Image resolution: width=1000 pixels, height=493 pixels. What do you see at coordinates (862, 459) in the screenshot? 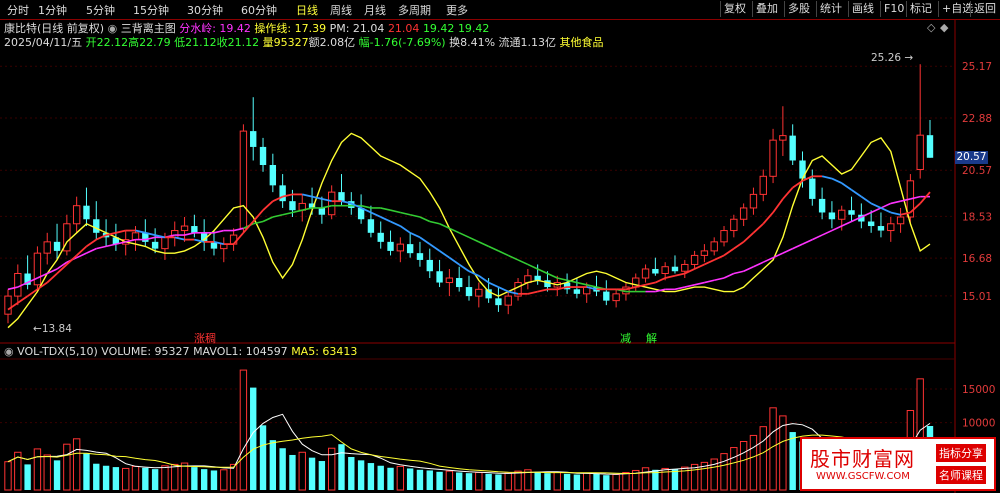
I see `watermark-brand: 股市财富网` at bounding box center [862, 459].